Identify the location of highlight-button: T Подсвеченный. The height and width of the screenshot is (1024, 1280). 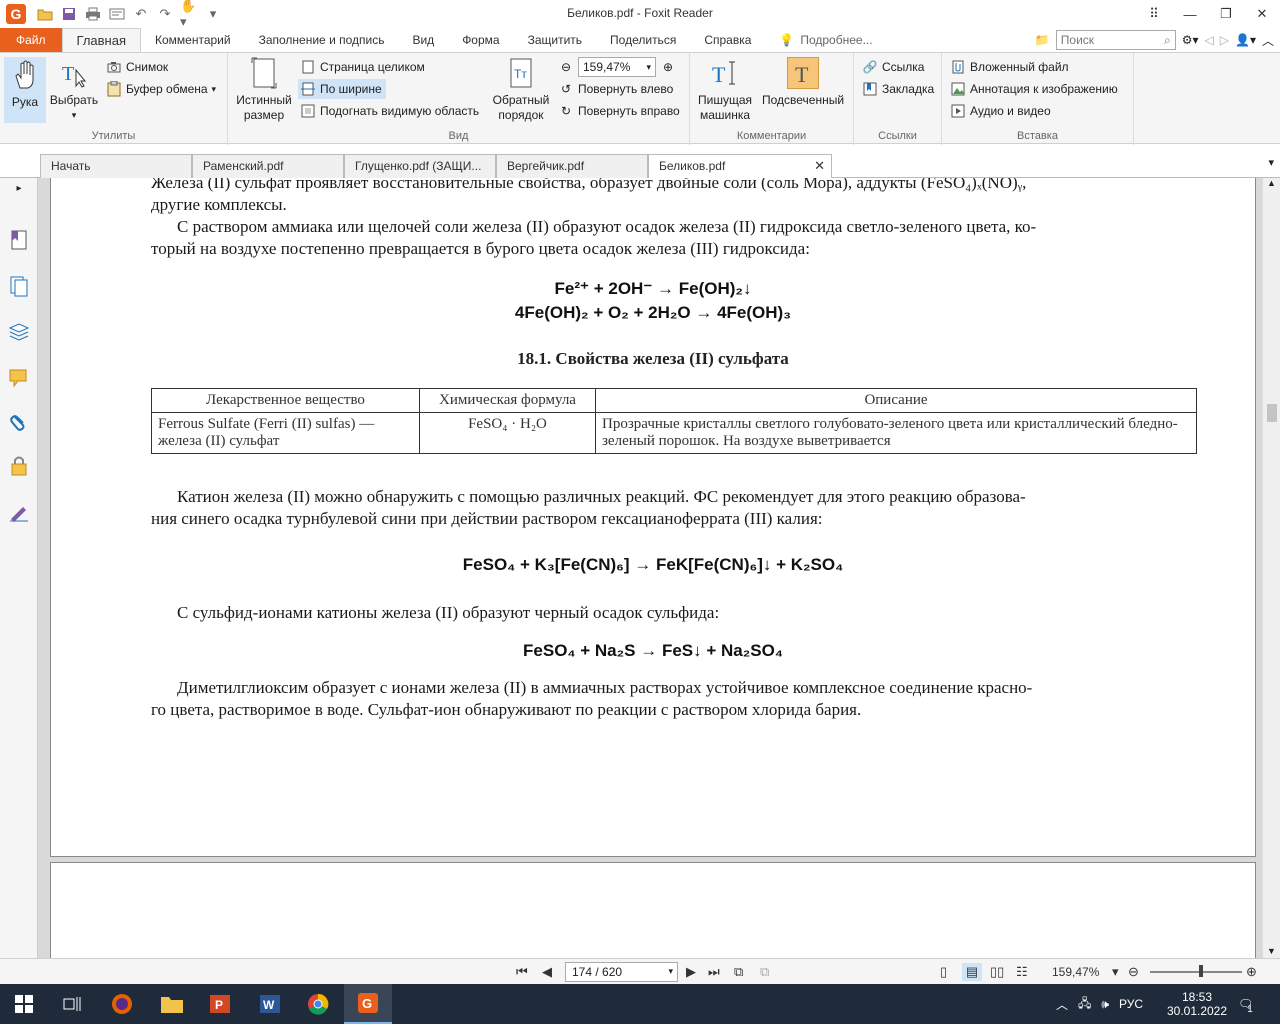
(803, 82).